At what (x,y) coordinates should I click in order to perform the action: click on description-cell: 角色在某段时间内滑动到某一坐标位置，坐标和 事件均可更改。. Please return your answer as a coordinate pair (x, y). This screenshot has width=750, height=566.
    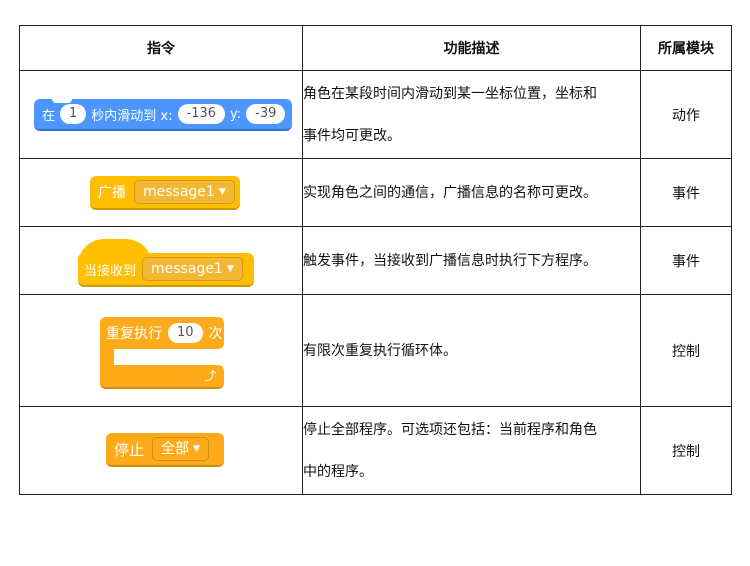
    Looking at the image, I should click on (471, 114).